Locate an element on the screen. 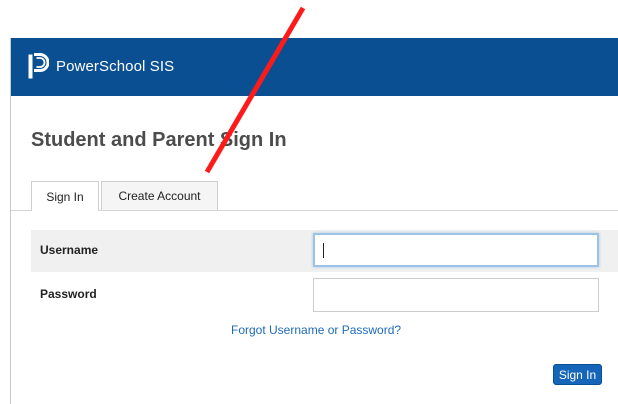  page-title: Student and Parent Sign In is located at coordinates (159, 140).